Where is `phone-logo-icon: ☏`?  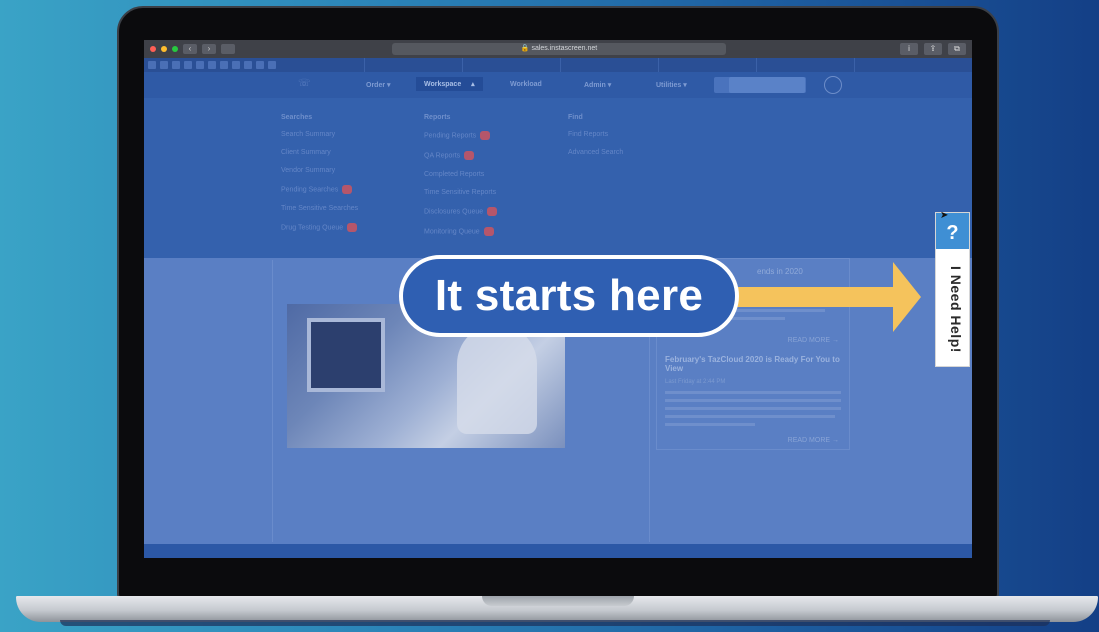 phone-logo-icon: ☏ is located at coordinates (304, 83).